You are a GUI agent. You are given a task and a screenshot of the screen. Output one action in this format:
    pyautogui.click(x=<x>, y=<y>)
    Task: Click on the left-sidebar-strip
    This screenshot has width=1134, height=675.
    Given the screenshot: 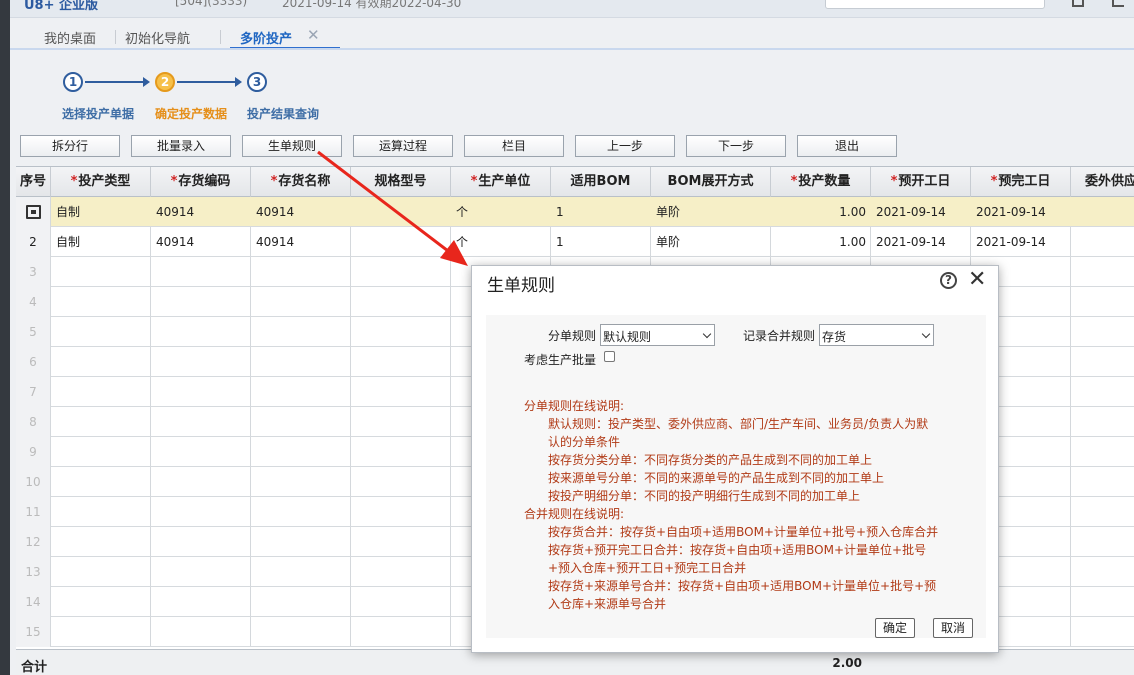 What is the action you would take?
    pyautogui.click(x=5, y=337)
    